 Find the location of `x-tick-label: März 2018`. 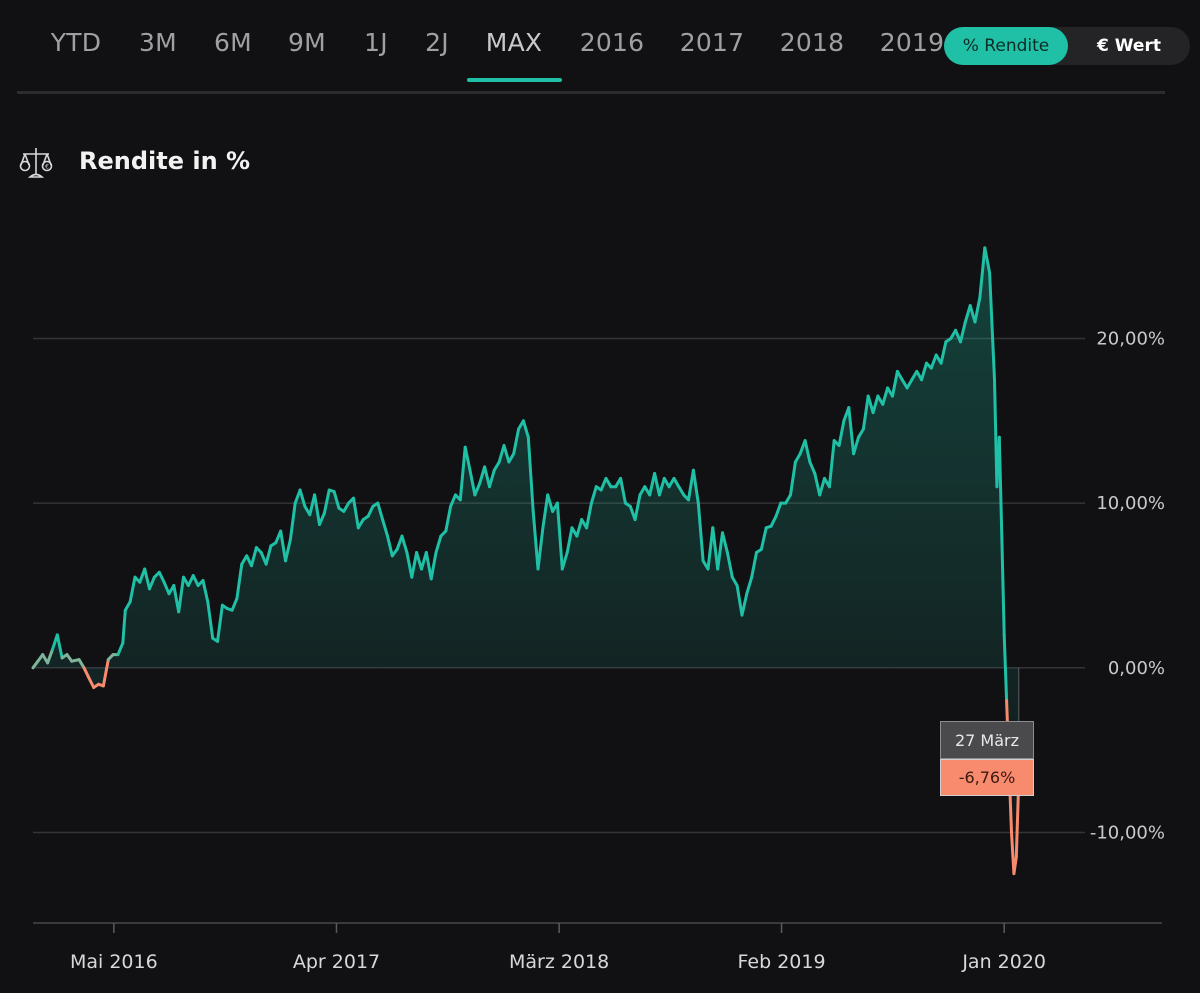

x-tick-label: März 2018 is located at coordinates (559, 962).